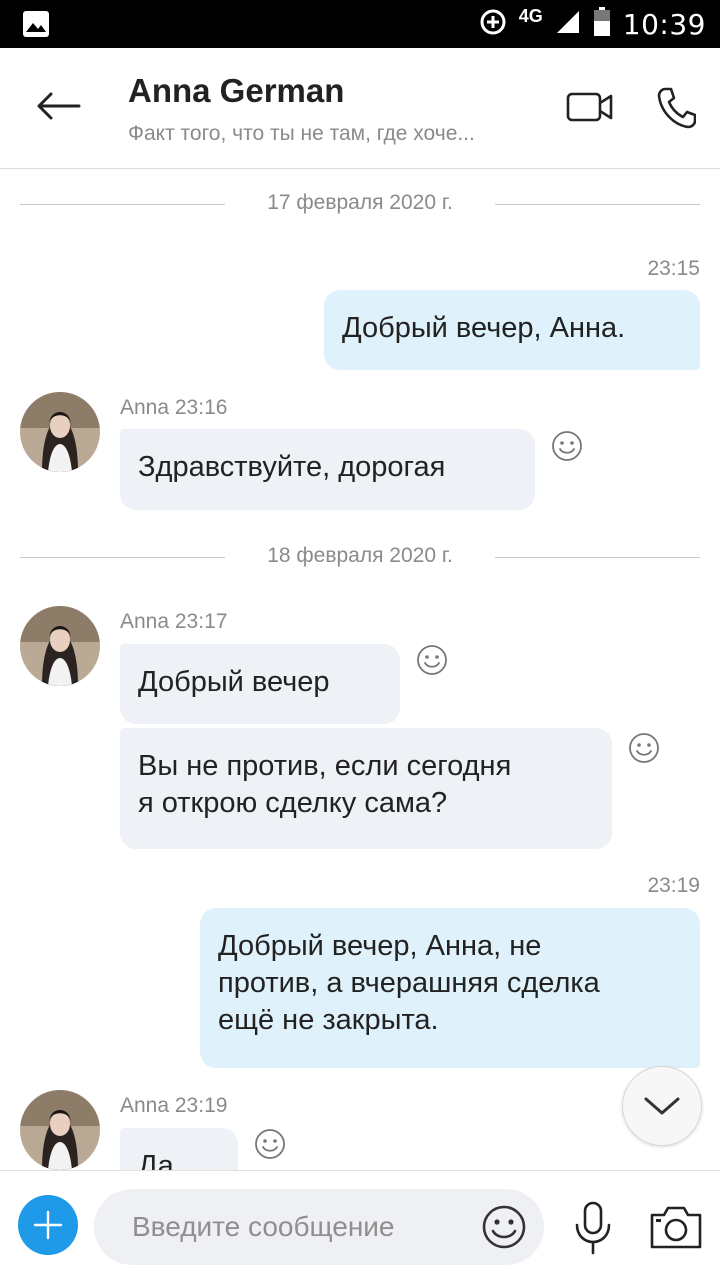  I want to click on arrow-left-icon, so click(59, 106).